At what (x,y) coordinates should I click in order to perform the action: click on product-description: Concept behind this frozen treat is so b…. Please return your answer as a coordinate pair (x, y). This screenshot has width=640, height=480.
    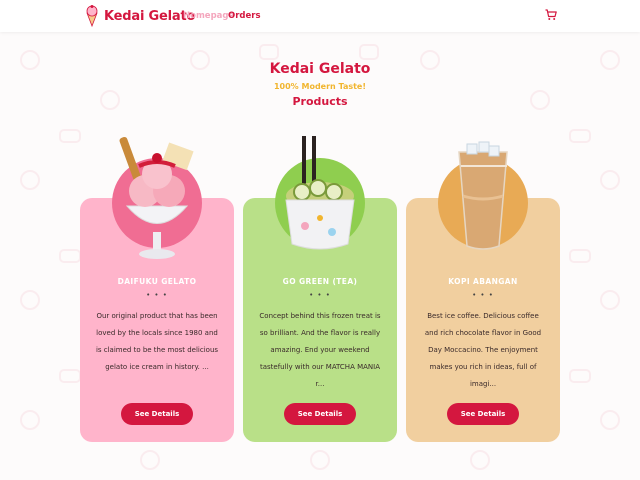
    Looking at the image, I should click on (320, 350).